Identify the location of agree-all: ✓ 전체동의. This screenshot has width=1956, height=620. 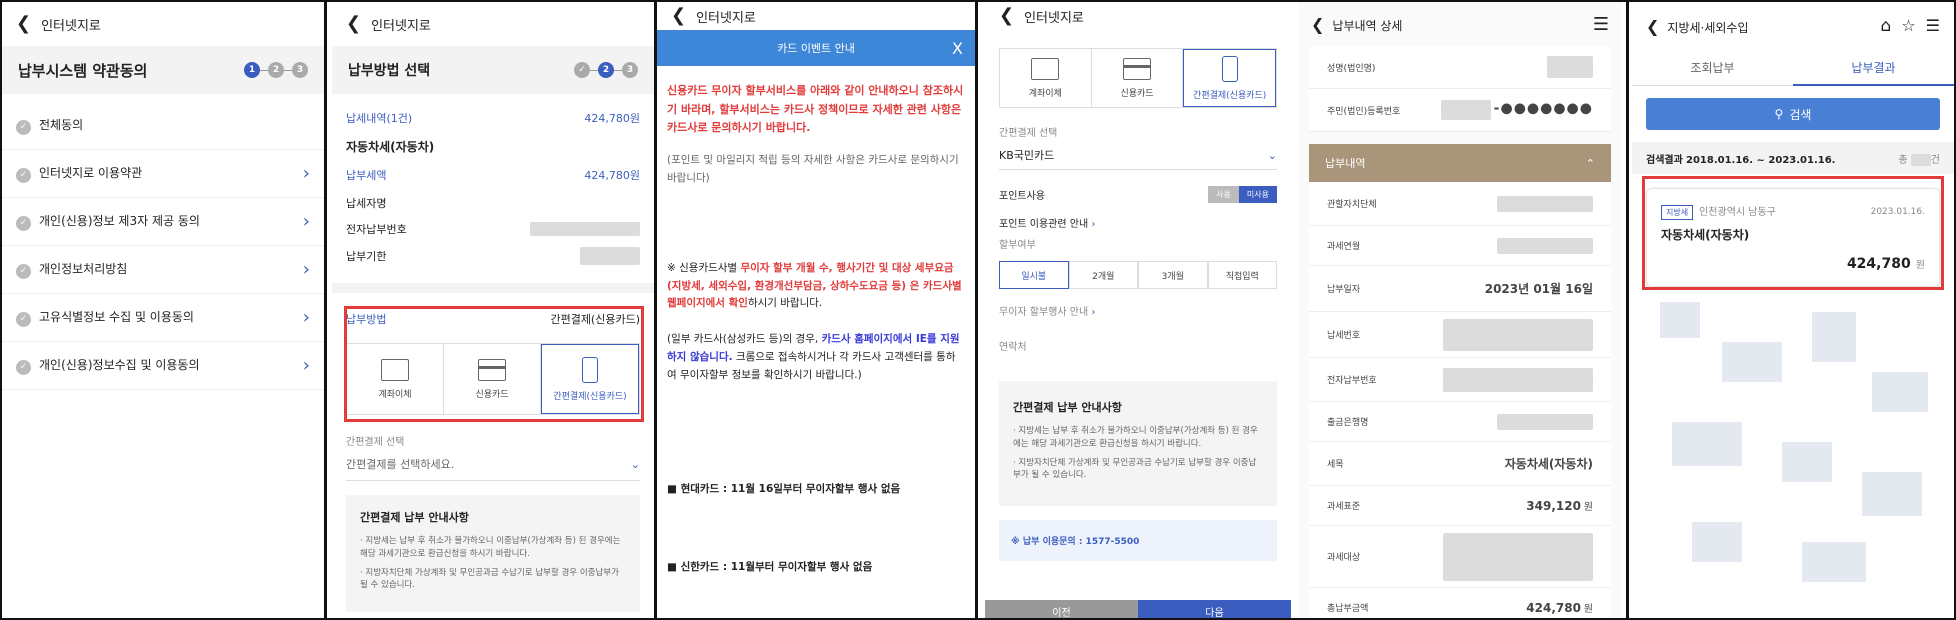
(163, 126).